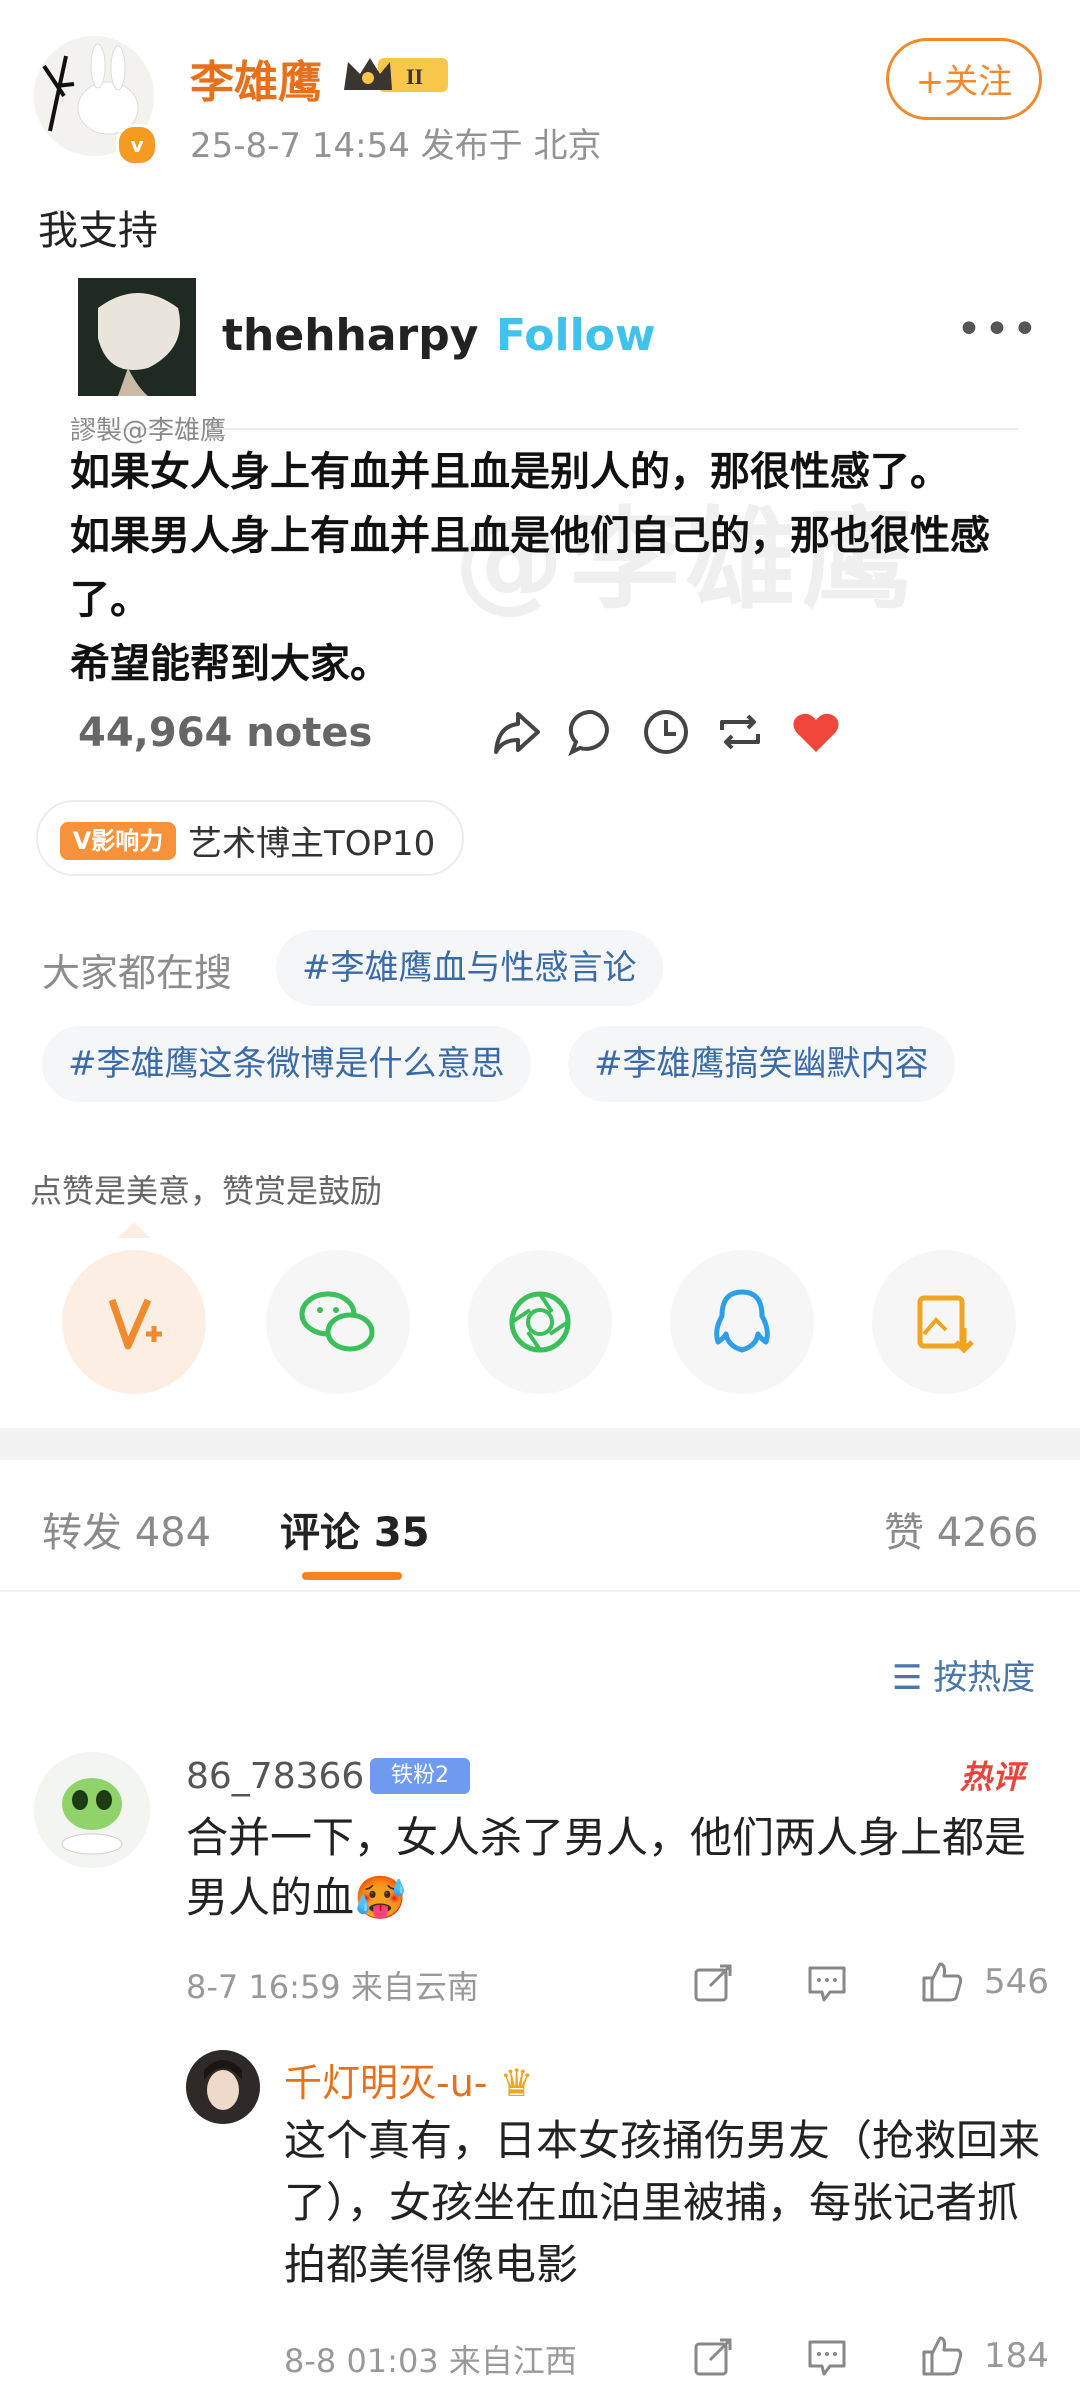  I want to click on replier-name: 千灯明灭-u- ♛, so click(409, 2079).